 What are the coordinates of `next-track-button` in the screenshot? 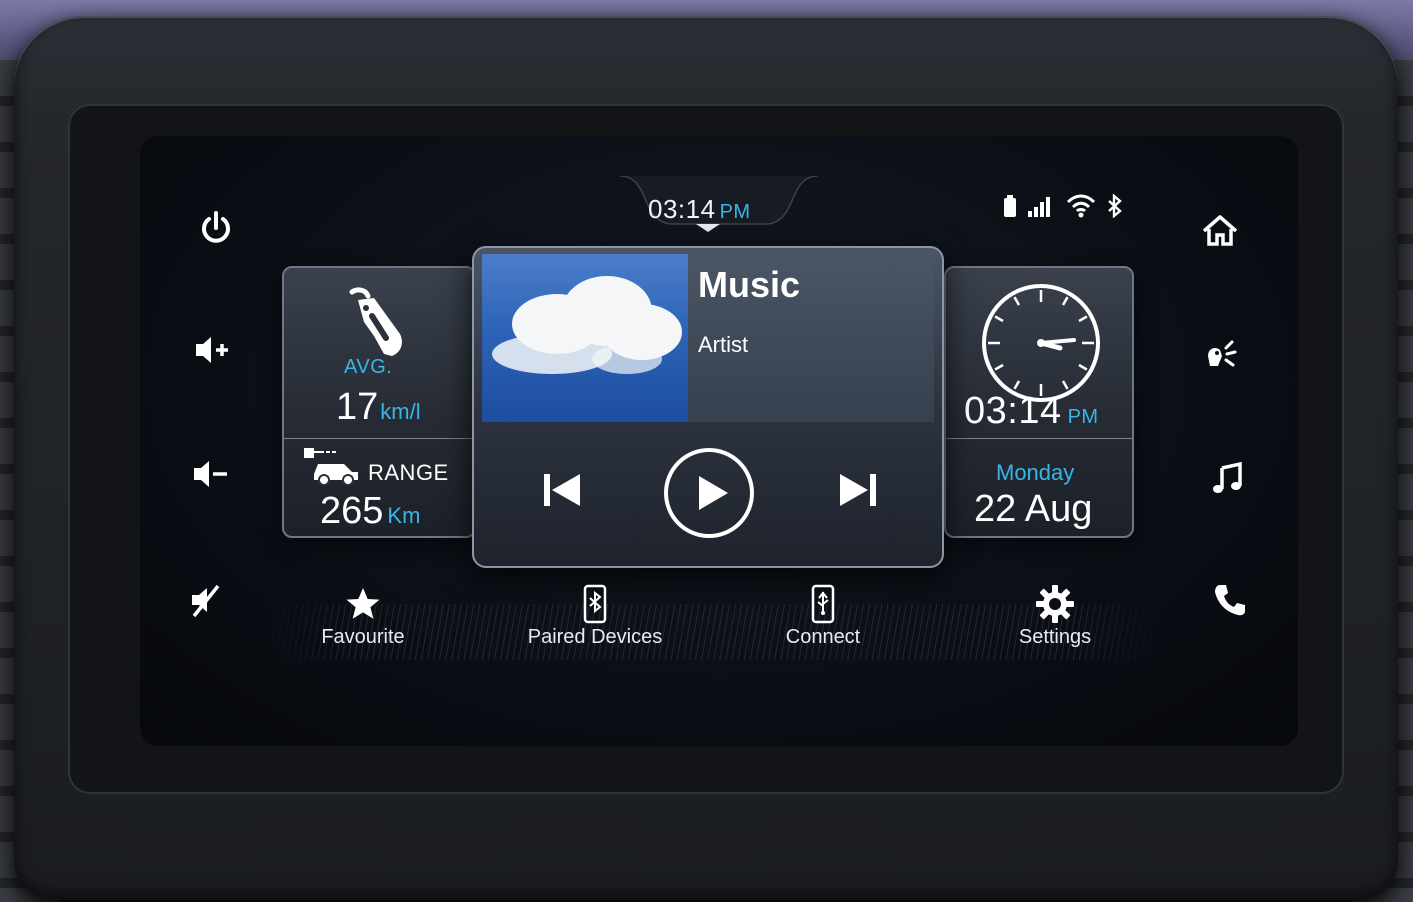 It's located at (858, 490).